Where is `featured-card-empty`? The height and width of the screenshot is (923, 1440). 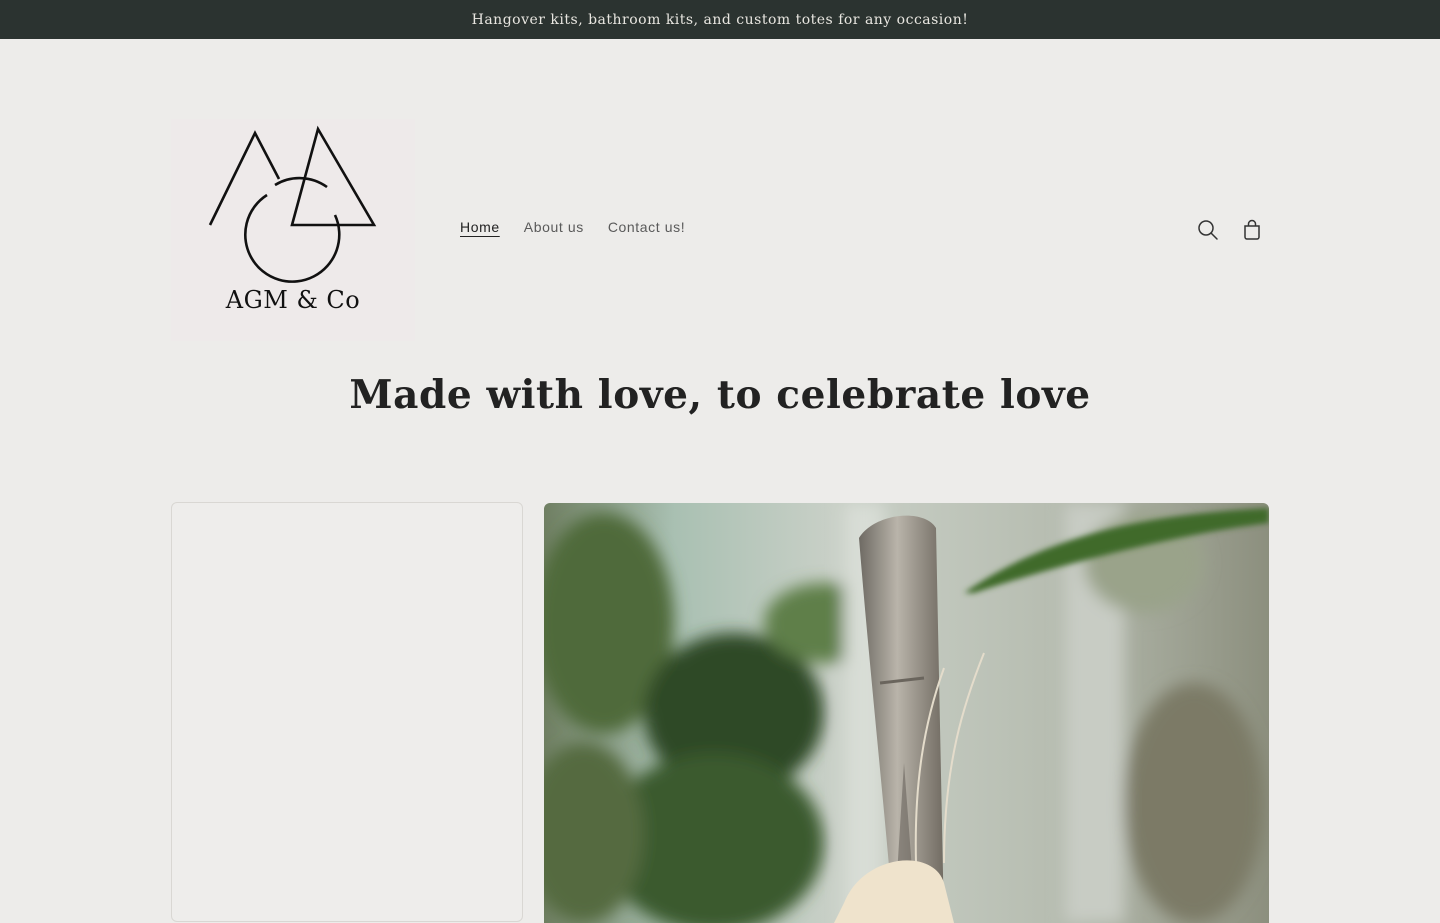 featured-card-empty is located at coordinates (347, 712).